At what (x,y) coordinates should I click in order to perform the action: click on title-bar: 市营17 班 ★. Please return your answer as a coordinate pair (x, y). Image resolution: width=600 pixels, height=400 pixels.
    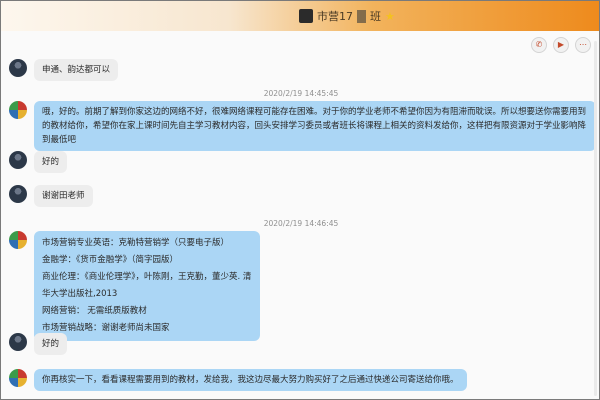
    Looking at the image, I should click on (300, 16).